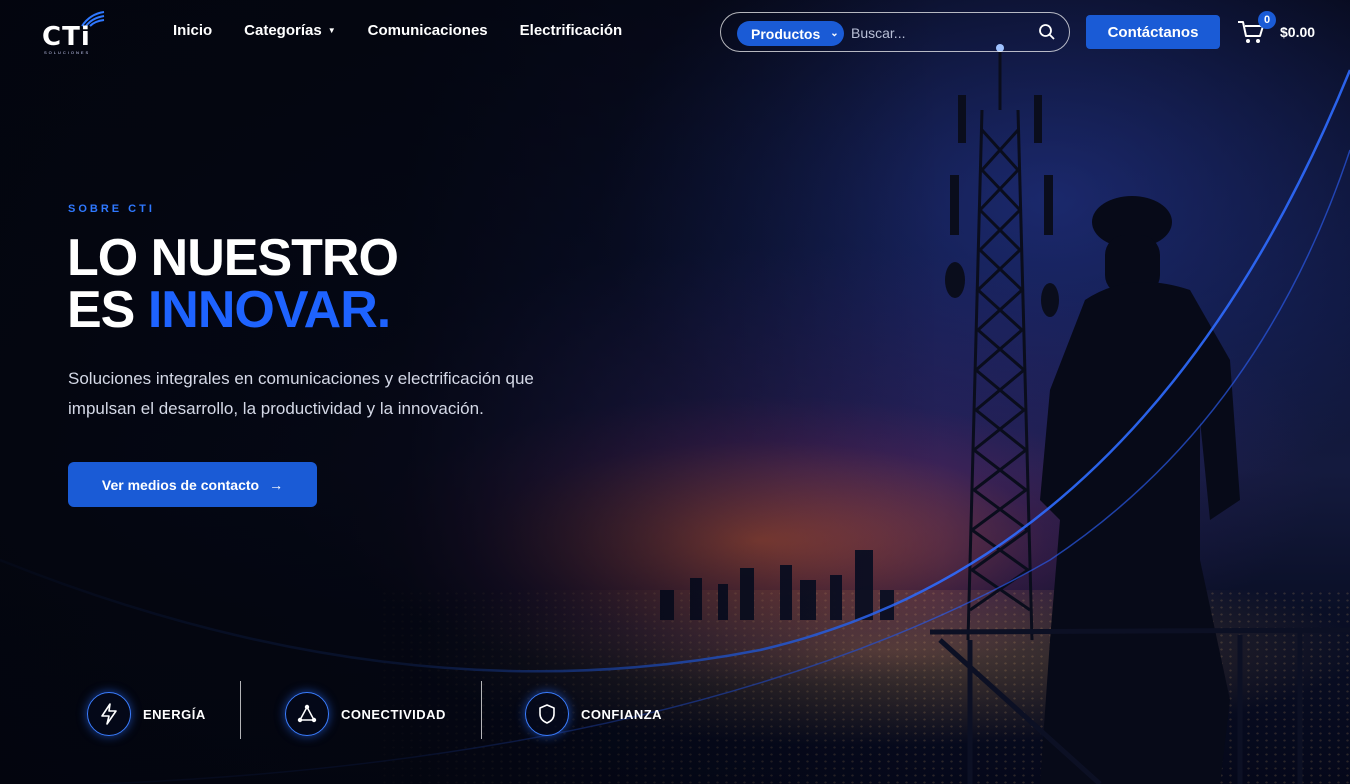  What do you see at coordinates (109, 714) in the screenshot?
I see `lightning-icon` at bounding box center [109, 714].